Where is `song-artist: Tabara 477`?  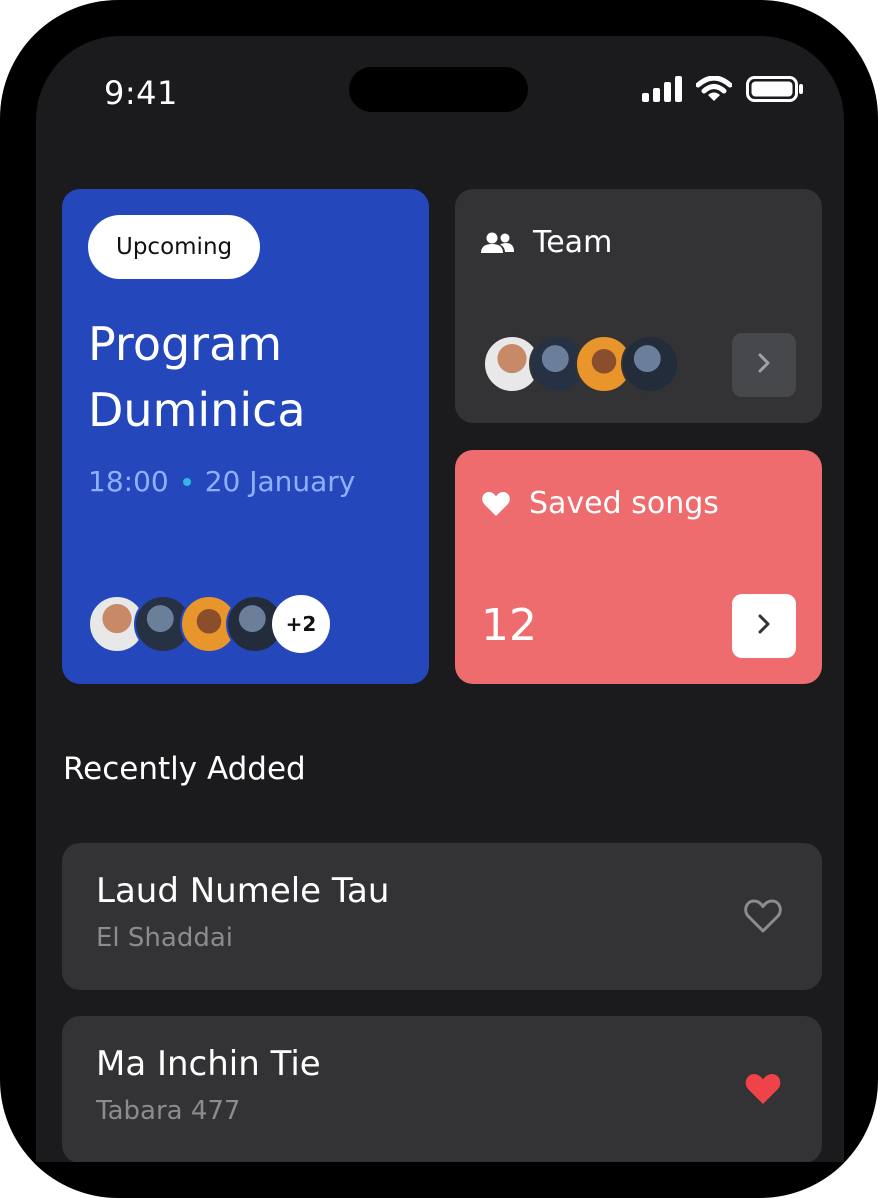 song-artist: Tabara 477 is located at coordinates (168, 1111).